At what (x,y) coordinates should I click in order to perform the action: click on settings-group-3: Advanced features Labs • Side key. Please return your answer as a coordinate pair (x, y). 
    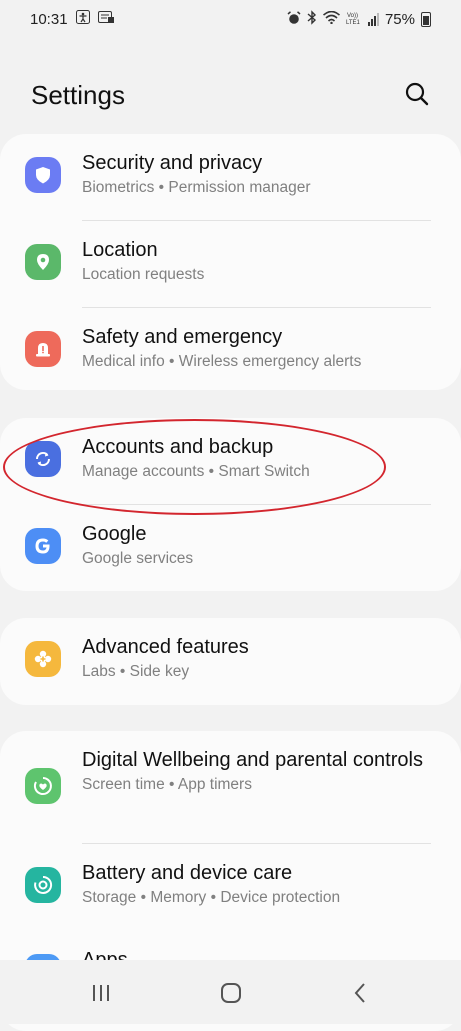
    Looking at the image, I should click on (230, 661).